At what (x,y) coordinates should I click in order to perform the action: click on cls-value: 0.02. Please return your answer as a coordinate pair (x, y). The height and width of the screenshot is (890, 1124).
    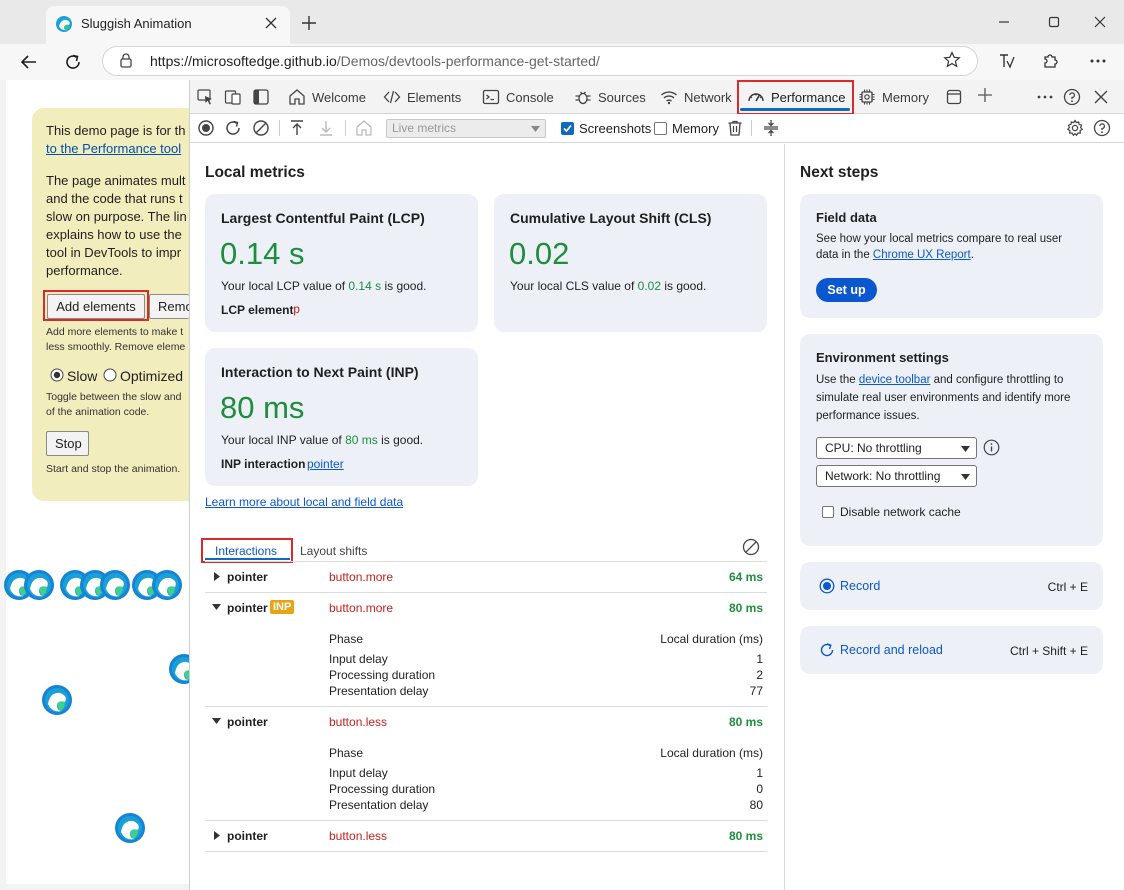
    Looking at the image, I should click on (539, 253).